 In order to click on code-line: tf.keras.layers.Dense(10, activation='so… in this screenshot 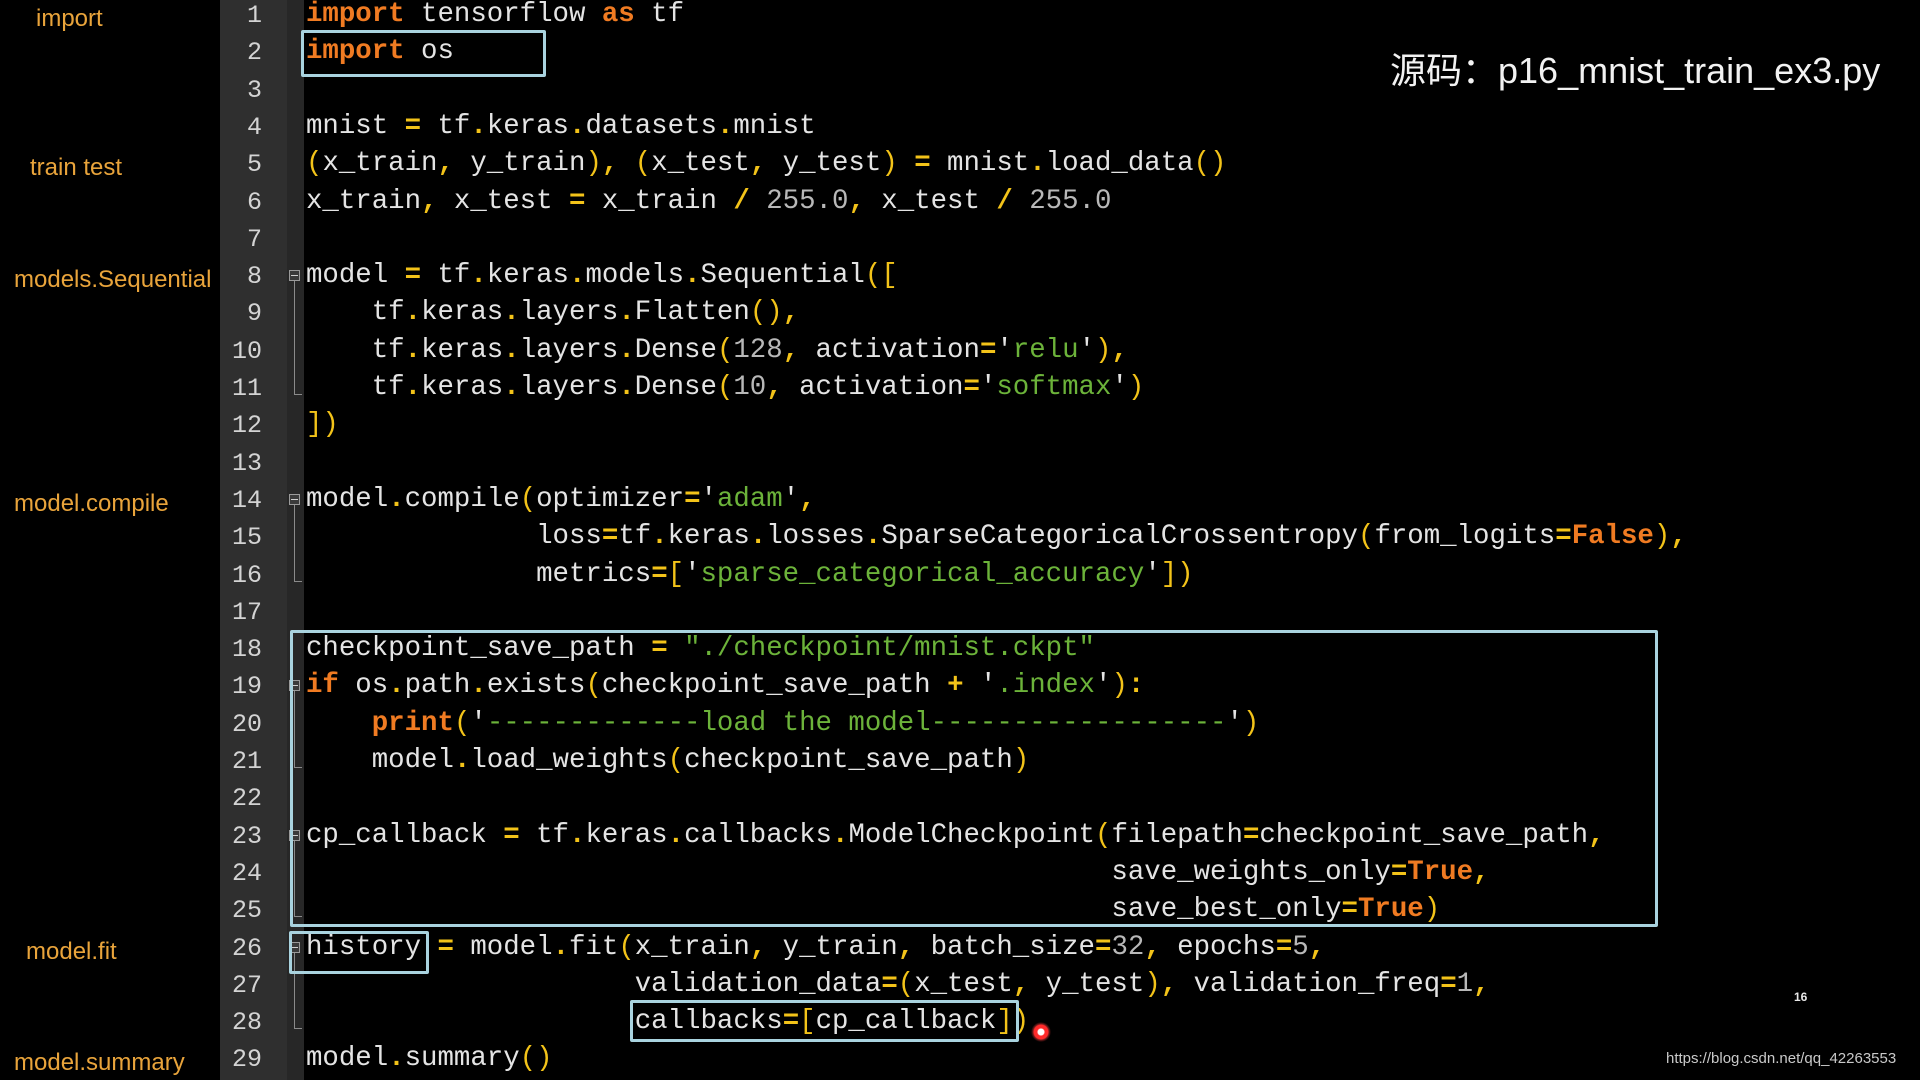, I will do `click(725, 387)`.